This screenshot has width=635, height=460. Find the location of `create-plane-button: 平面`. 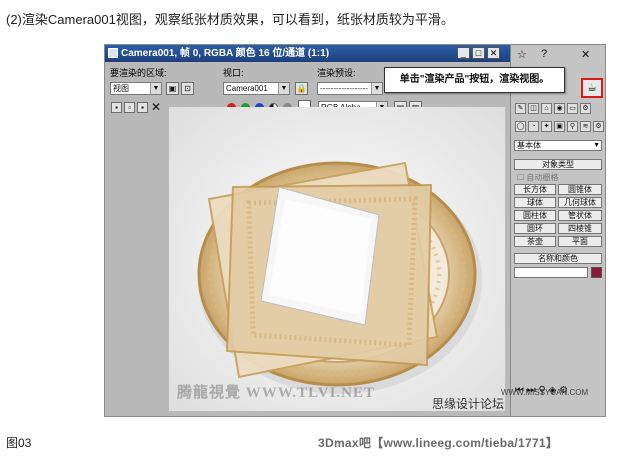

create-plane-button: 平面 is located at coordinates (580, 241).